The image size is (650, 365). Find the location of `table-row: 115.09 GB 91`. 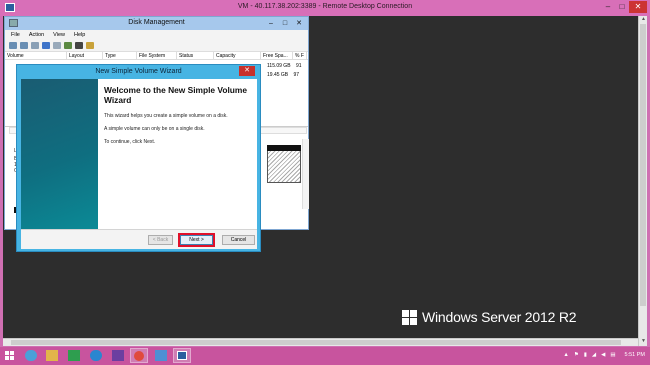

table-row: 115.09 GB 91 is located at coordinates (284, 66).